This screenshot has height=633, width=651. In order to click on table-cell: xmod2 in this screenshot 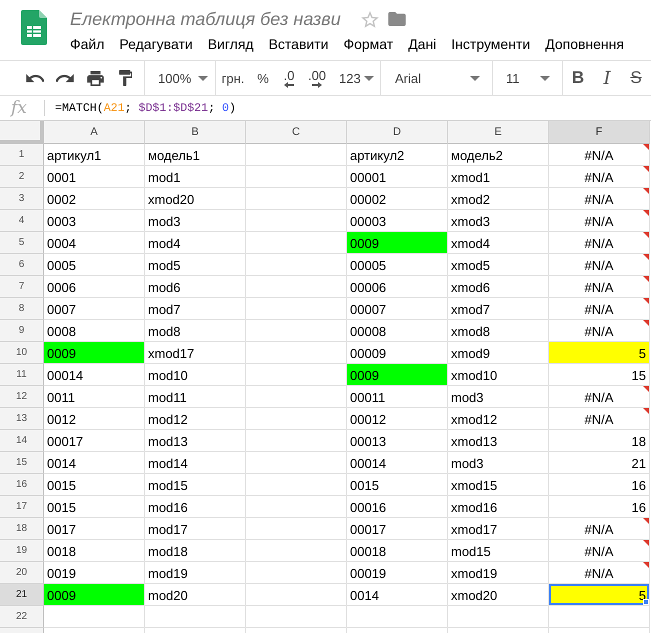, I will do `click(498, 199)`.